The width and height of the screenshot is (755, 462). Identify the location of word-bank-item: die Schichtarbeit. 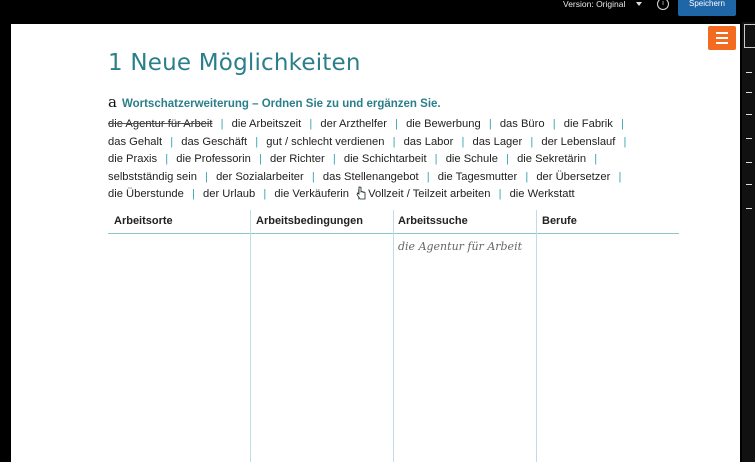
(385, 159).